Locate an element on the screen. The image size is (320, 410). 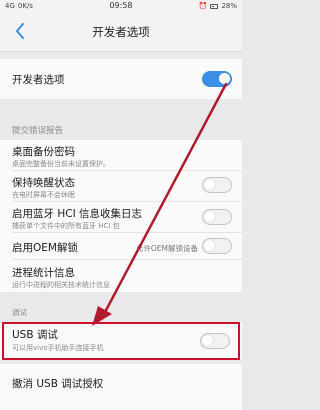
setting-subtitle: 运行中进程的相关技术统计信息 is located at coordinates (61, 285).